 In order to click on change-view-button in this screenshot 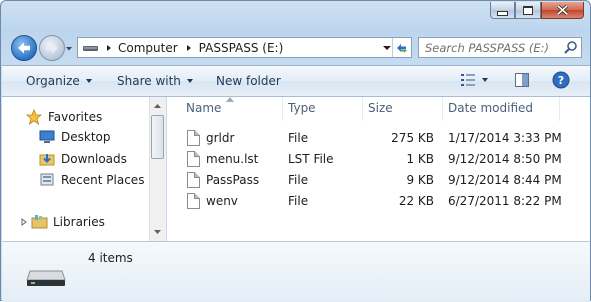, I will do `click(474, 80)`.